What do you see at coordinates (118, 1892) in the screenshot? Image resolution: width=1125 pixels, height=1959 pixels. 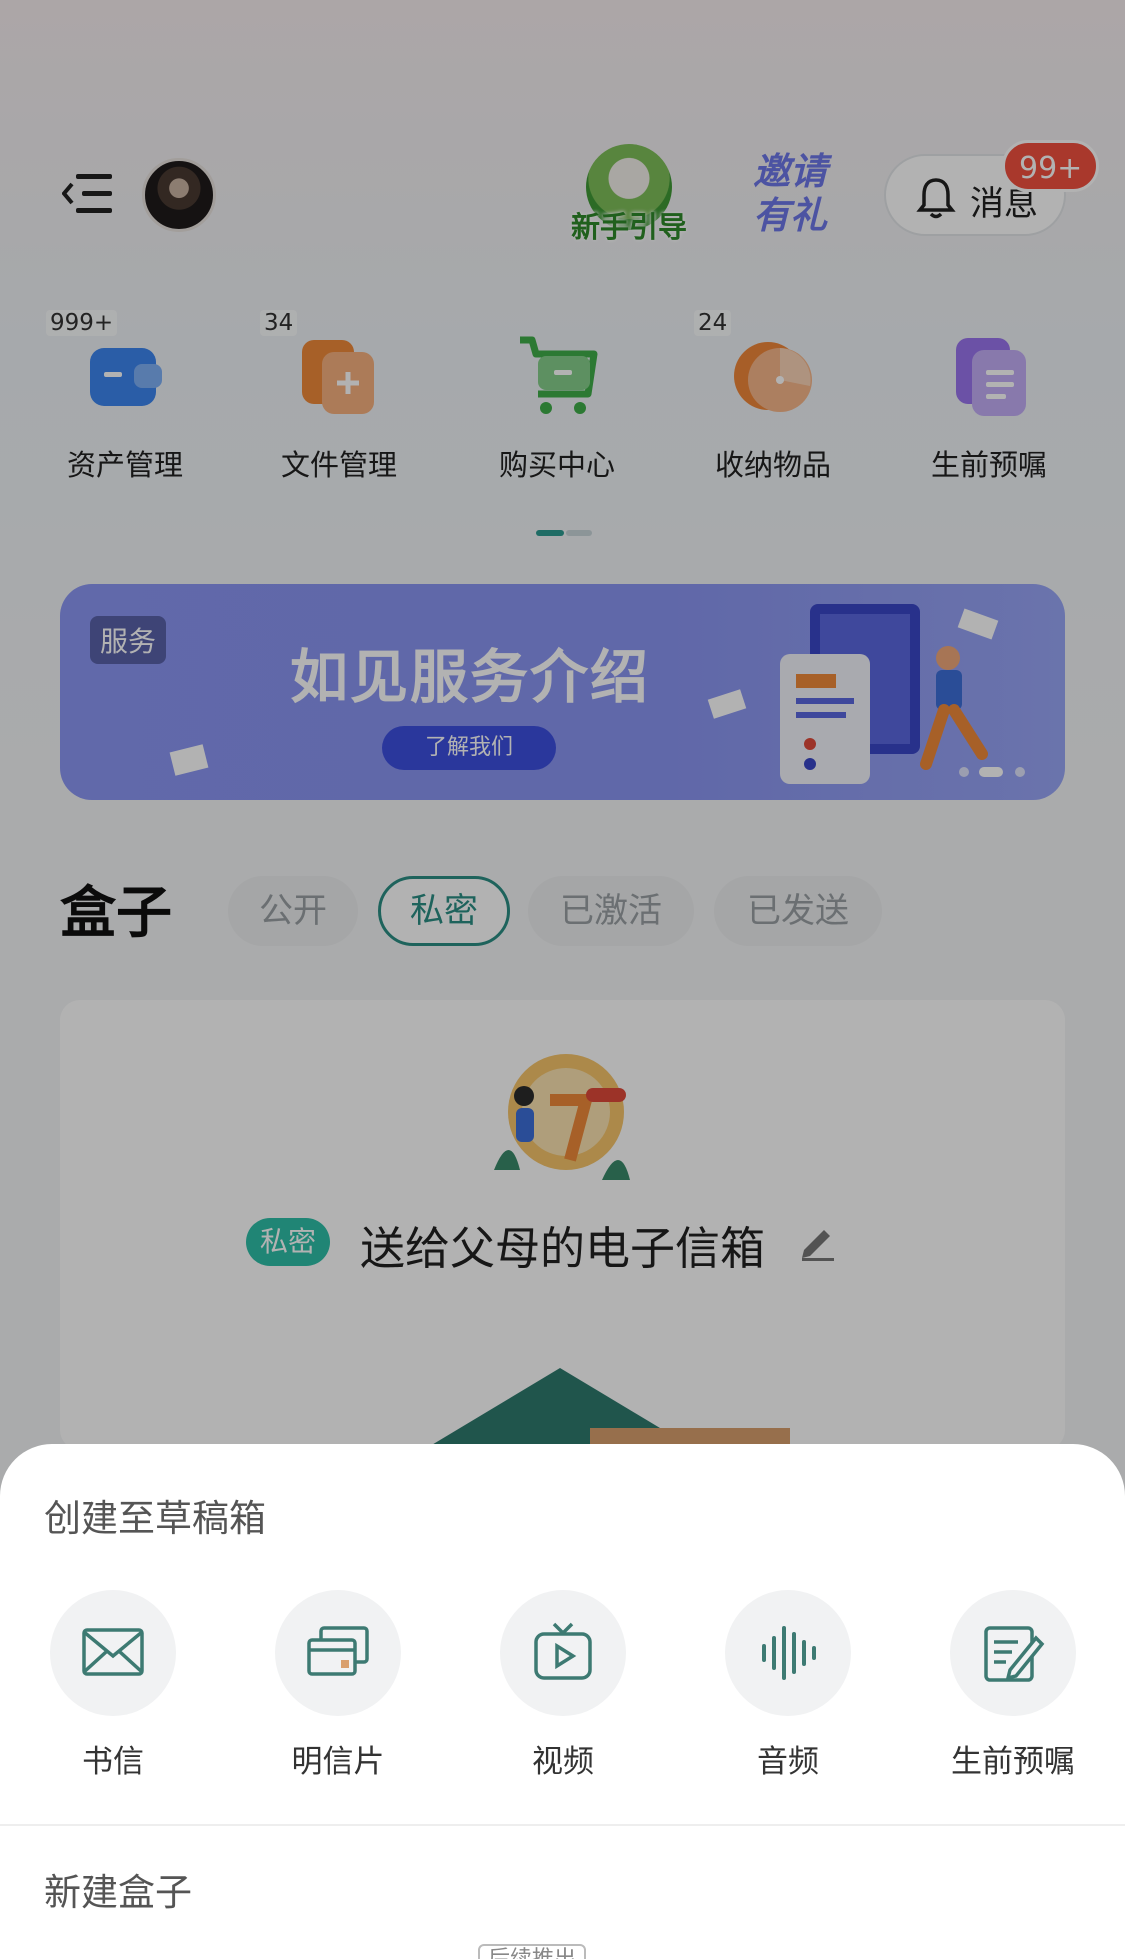 I see `new-box-label: 新建盒子` at bounding box center [118, 1892].